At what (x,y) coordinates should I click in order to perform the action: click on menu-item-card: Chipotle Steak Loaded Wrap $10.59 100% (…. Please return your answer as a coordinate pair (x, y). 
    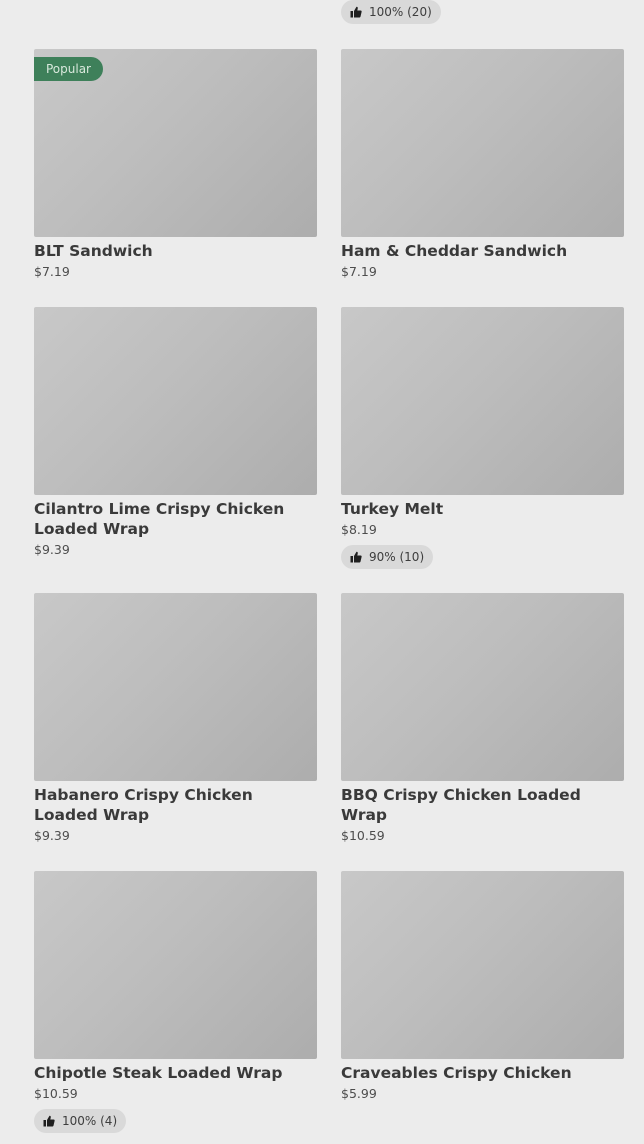
    Looking at the image, I should click on (175, 1002).